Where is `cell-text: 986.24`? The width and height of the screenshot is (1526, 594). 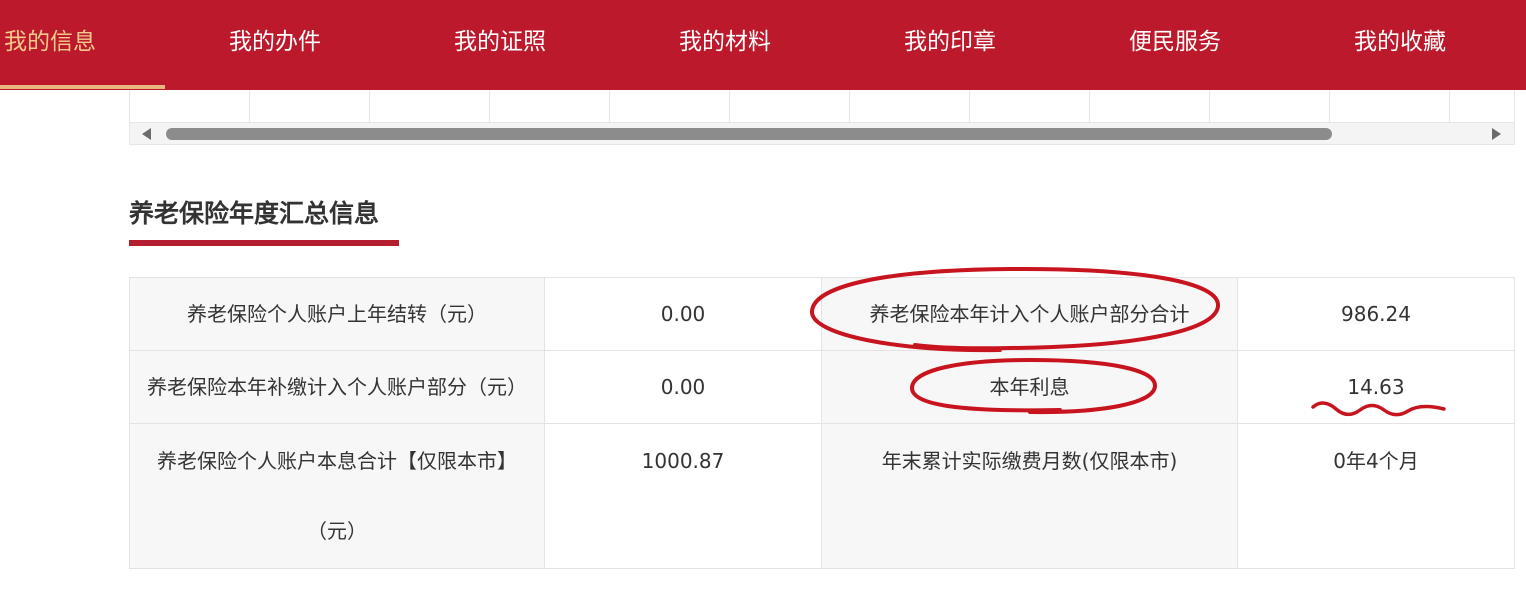 cell-text: 986.24 is located at coordinates (1376, 314).